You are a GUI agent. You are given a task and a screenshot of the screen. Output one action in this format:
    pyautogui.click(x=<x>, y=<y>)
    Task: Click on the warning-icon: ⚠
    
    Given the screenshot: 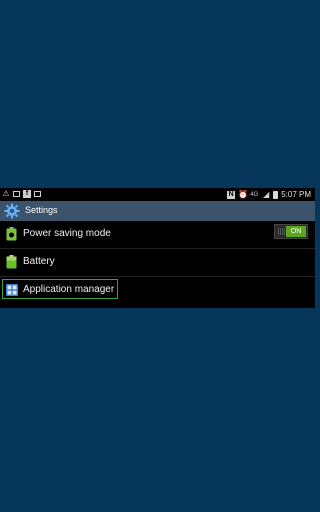 What is the action you would take?
    pyautogui.click(x=6, y=193)
    